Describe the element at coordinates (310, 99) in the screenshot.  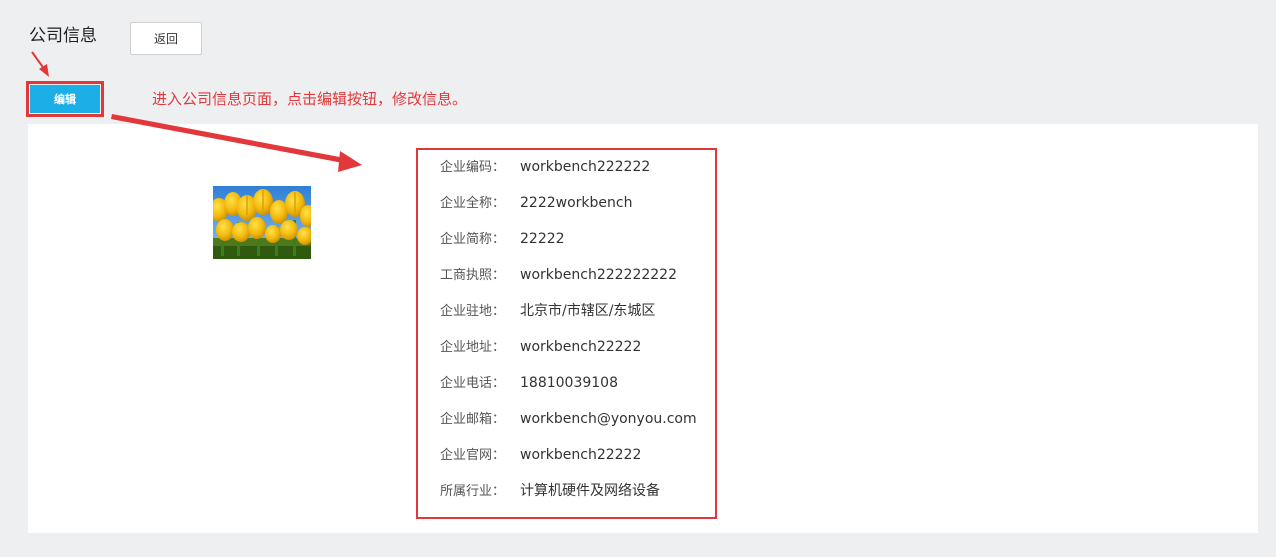
I see `annotation-text: 进入公司信息页面，点击编辑按钮，修改信息。` at that location.